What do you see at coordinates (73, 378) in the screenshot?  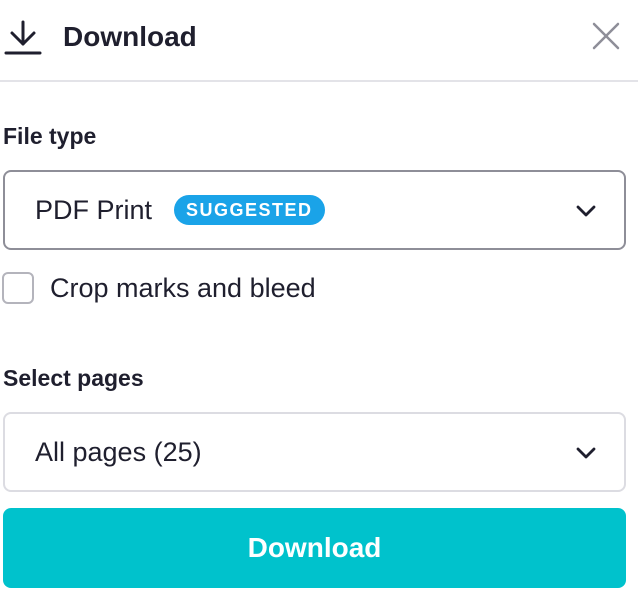 I see `select-pages-label: Select pages` at bounding box center [73, 378].